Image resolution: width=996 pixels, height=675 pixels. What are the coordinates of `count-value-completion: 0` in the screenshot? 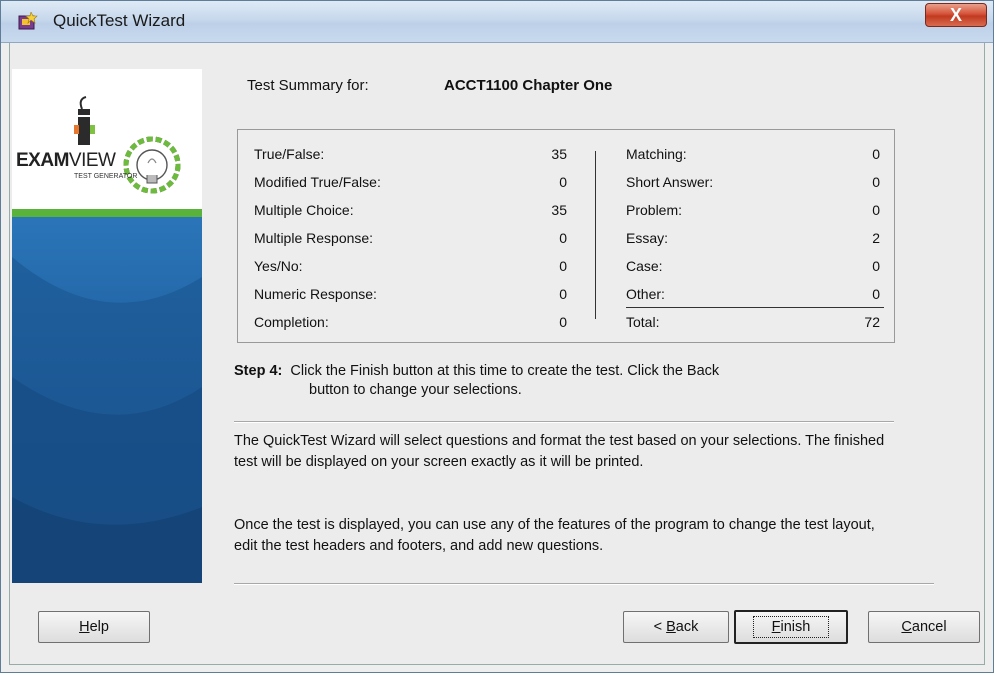 It's located at (563, 322).